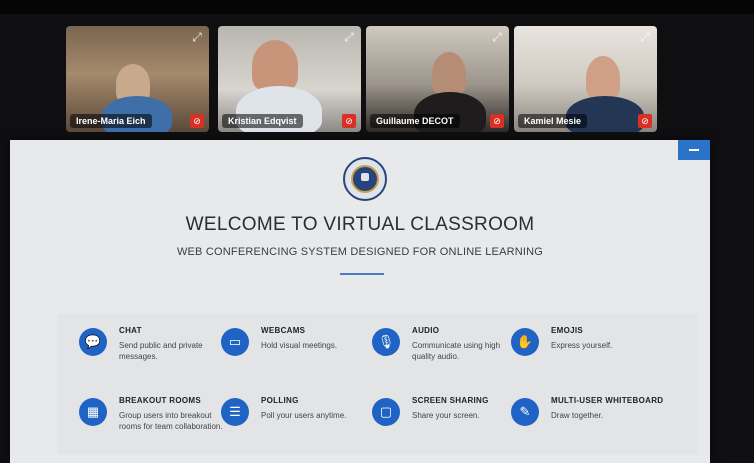 The height and width of the screenshot is (463, 754). Describe the element at coordinates (386, 412) in the screenshot. I see `screen-share-icon: ▢` at that location.